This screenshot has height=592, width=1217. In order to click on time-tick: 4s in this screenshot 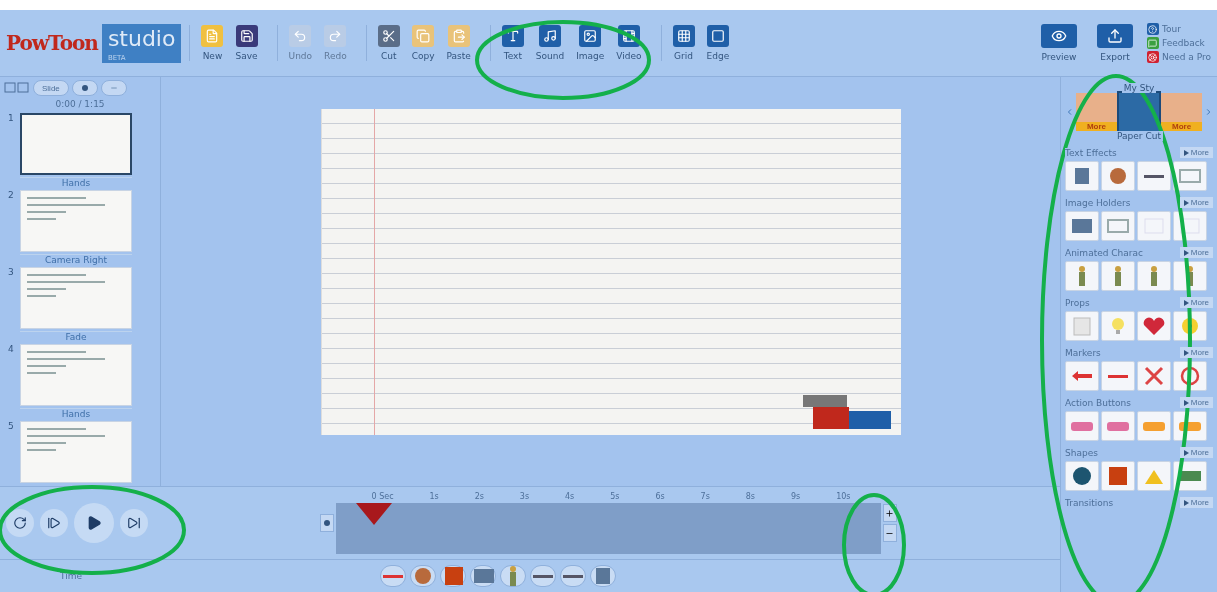, I will do `click(570, 496)`.